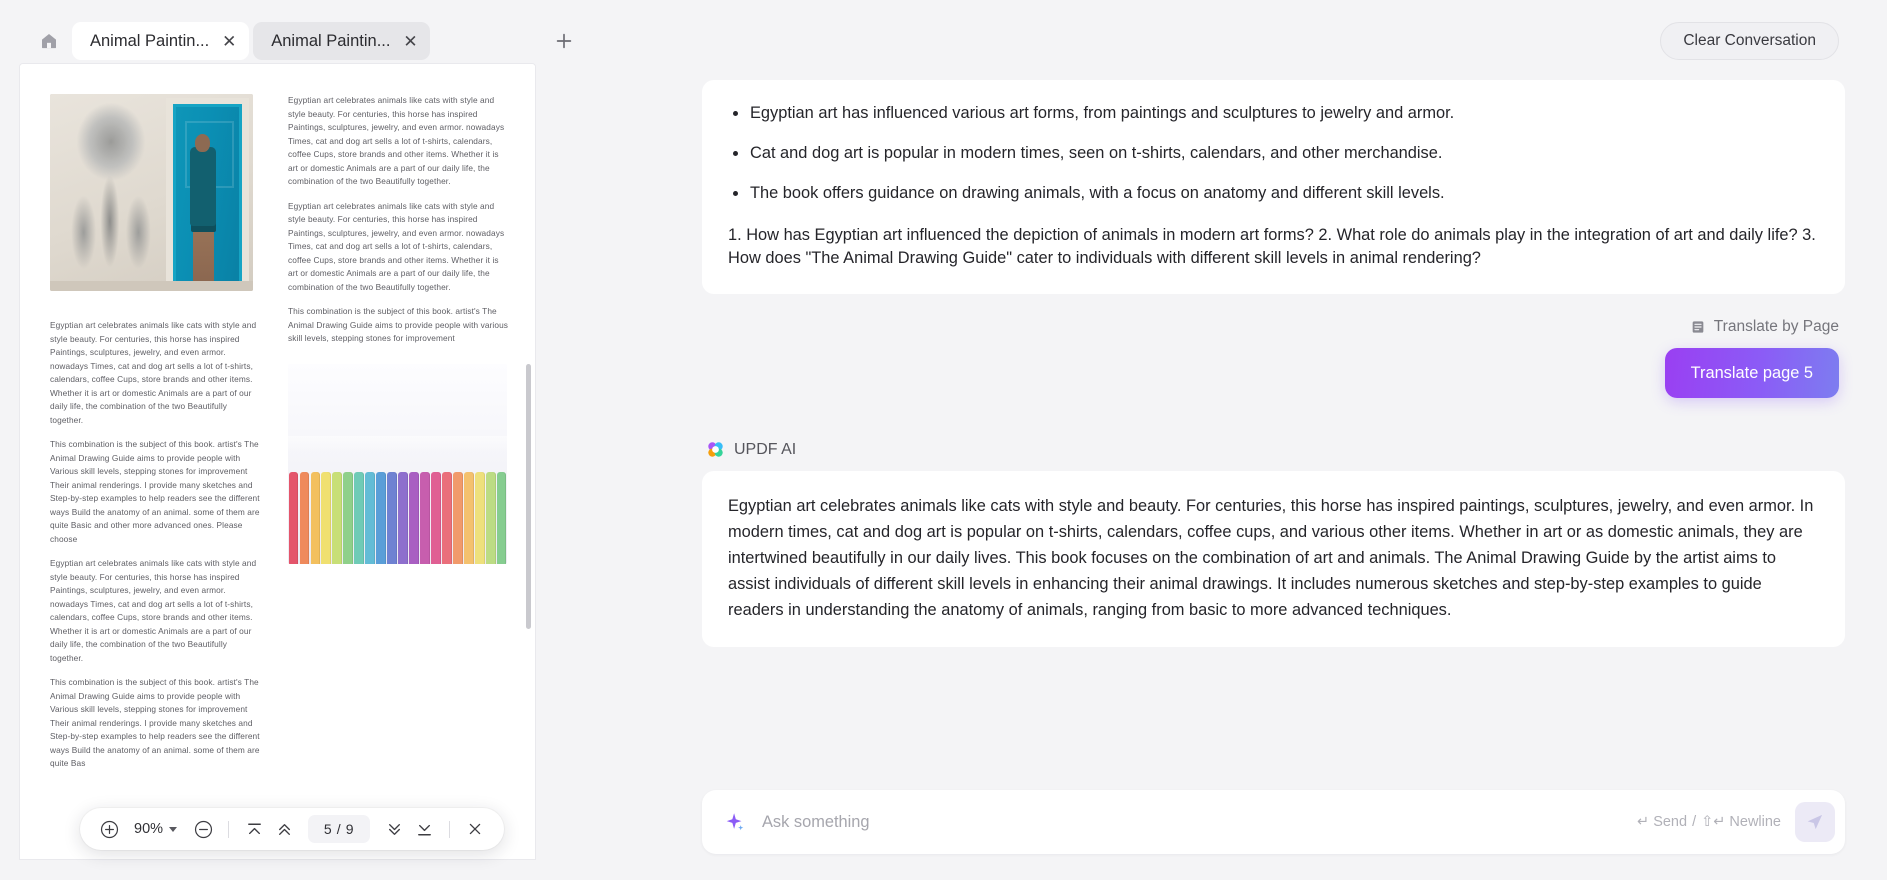 The image size is (1887, 880). I want to click on home-icon, so click(49, 41).